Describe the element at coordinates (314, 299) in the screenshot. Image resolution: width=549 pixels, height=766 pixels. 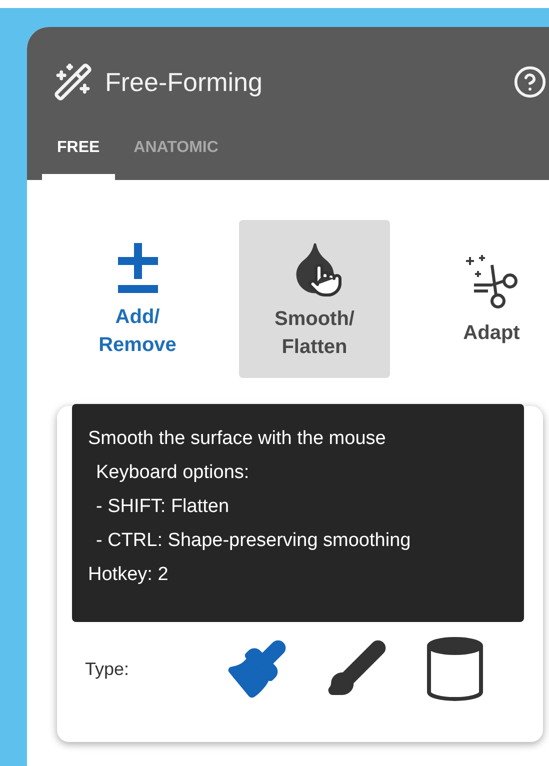
I see `tool-button: Smooth/ Flatten` at that location.